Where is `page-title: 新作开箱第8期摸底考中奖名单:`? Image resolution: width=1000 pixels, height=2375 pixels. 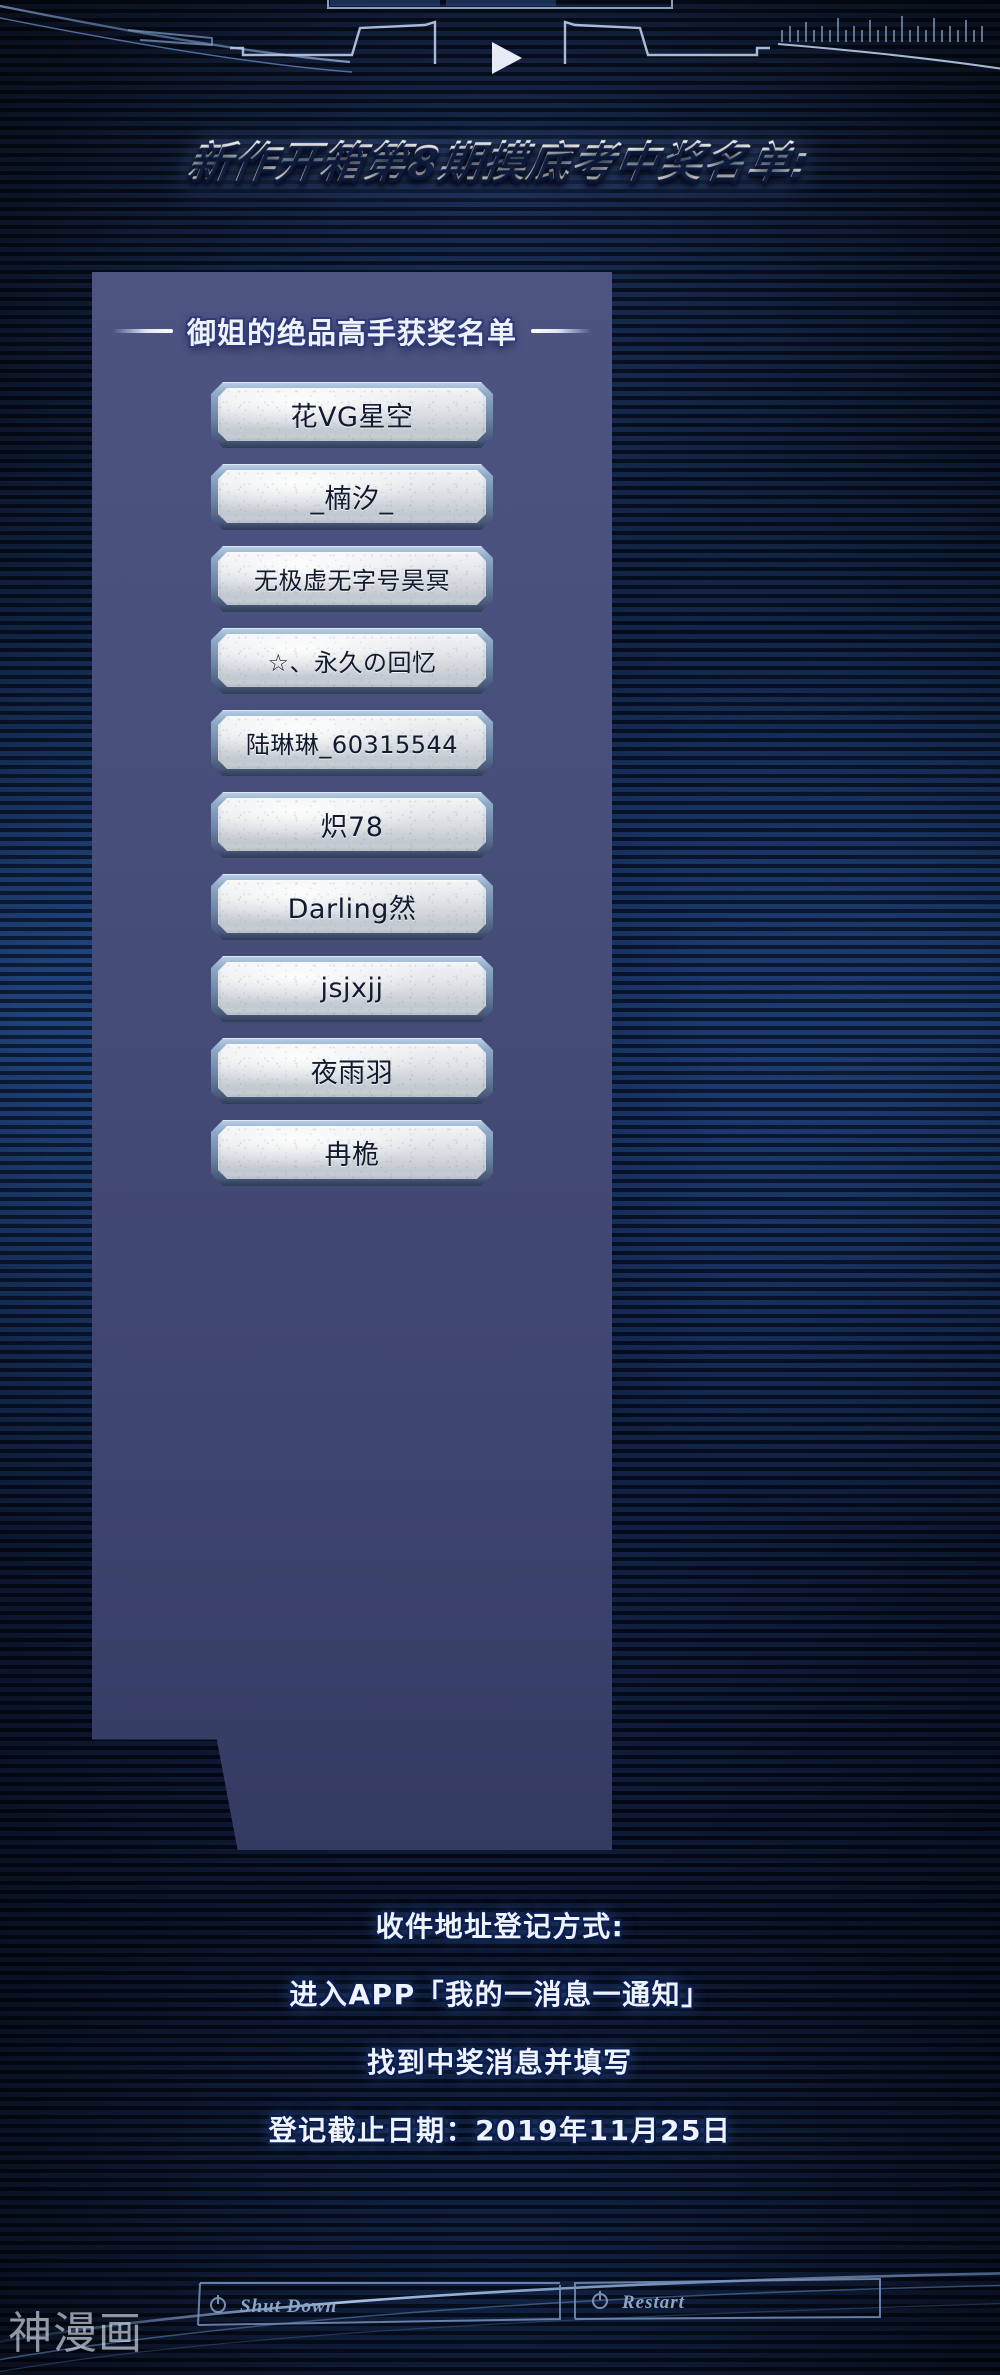
page-title: 新作开箱第8期摸底考中奖名单: is located at coordinates (500, 159).